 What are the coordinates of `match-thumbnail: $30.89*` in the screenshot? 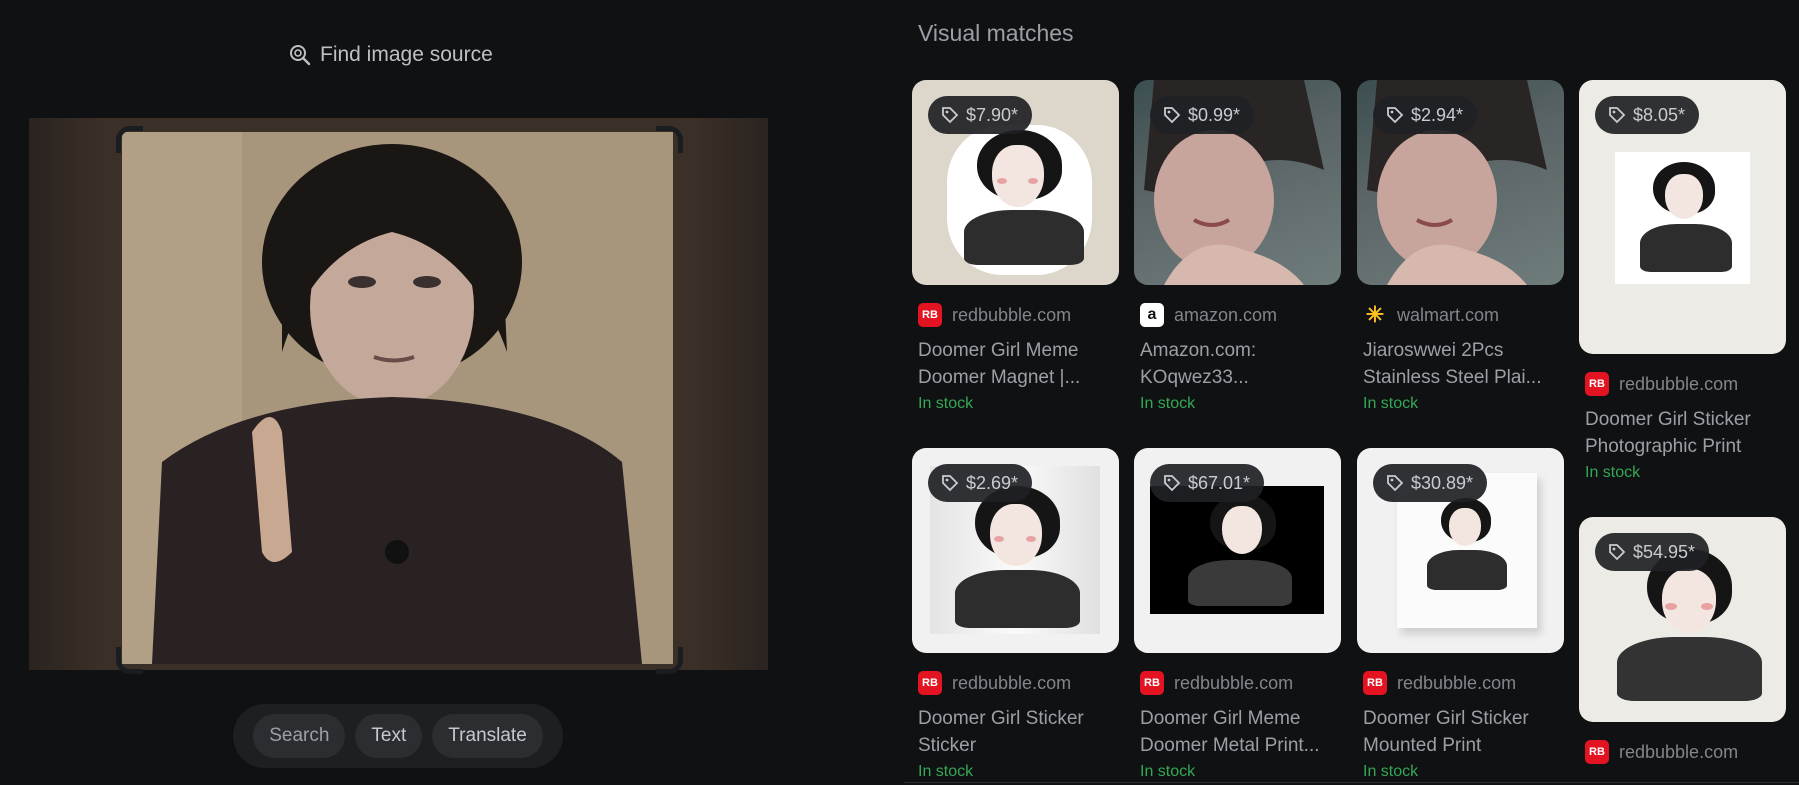 It's located at (1460, 550).